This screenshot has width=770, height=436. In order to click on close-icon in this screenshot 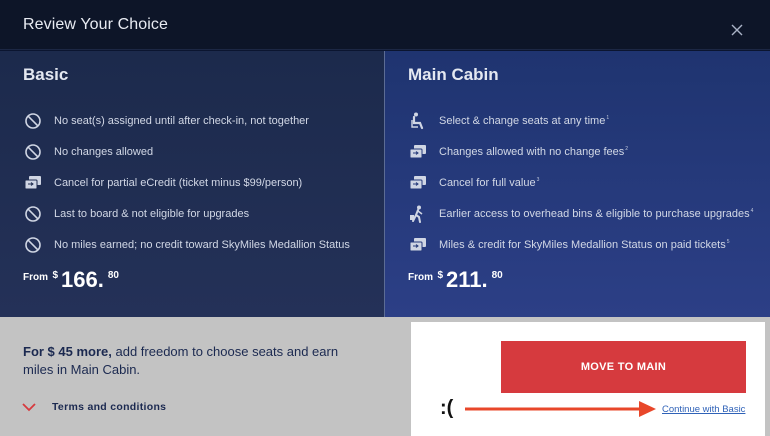, I will do `click(737, 30)`.